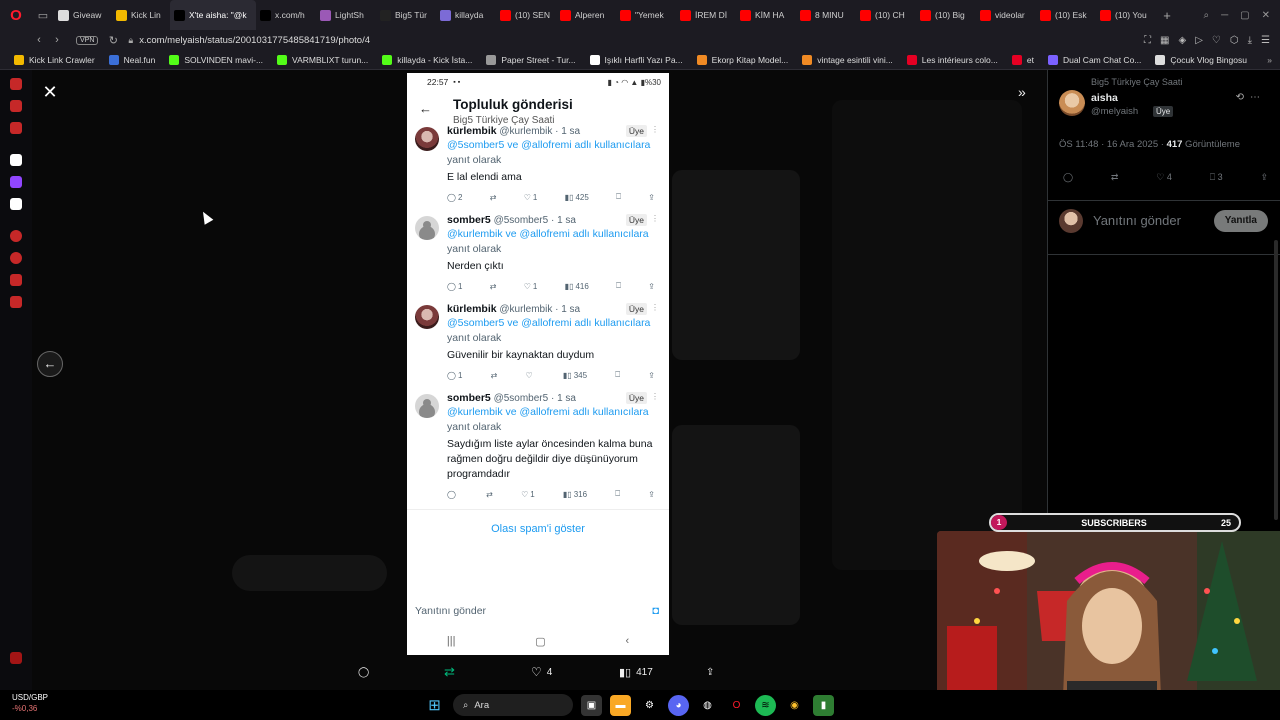 Image resolution: width=1280 pixels, height=720 pixels. Describe the element at coordinates (1251, 97) in the screenshot. I see `post-options: ⟲⋯` at that location.